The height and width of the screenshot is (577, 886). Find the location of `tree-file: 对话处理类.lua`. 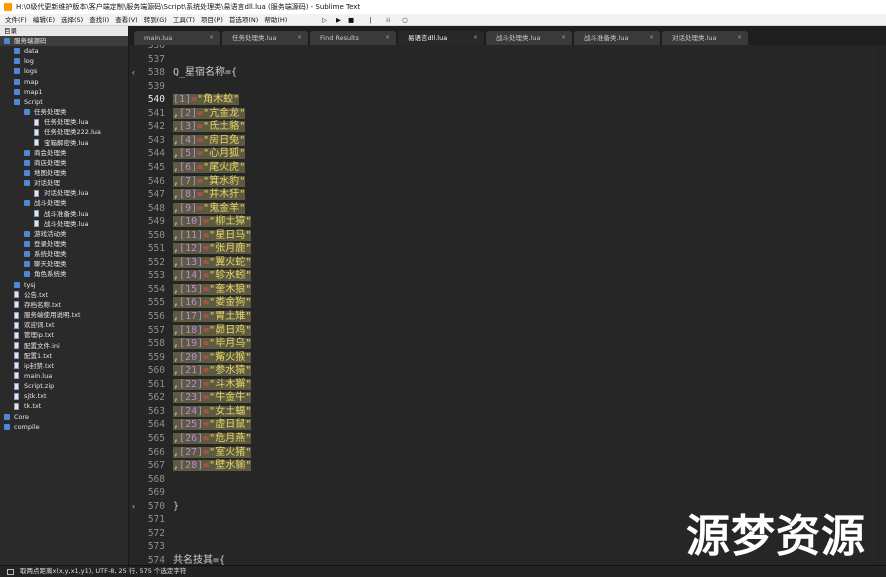

tree-file: 对话处理类.lua is located at coordinates (64, 193).